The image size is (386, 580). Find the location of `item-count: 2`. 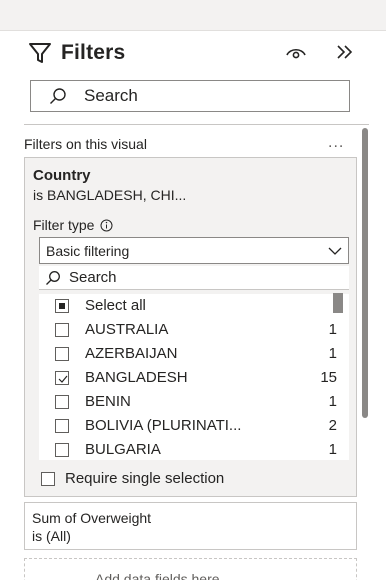

item-count: 2 is located at coordinates (332, 425).